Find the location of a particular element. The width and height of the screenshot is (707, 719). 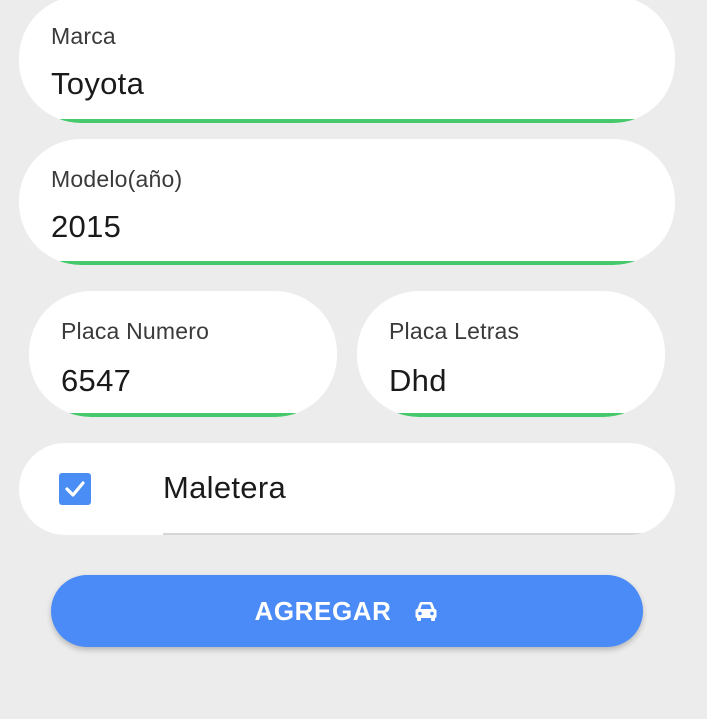

agregar-label: AGREGAR is located at coordinates (323, 610).